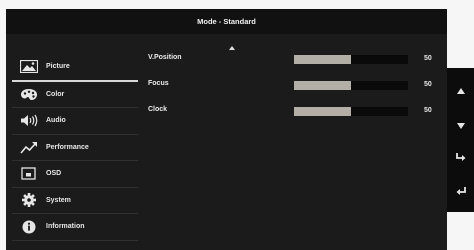 The height and width of the screenshot is (250, 474). I want to click on focus-slider, so click(351, 85).